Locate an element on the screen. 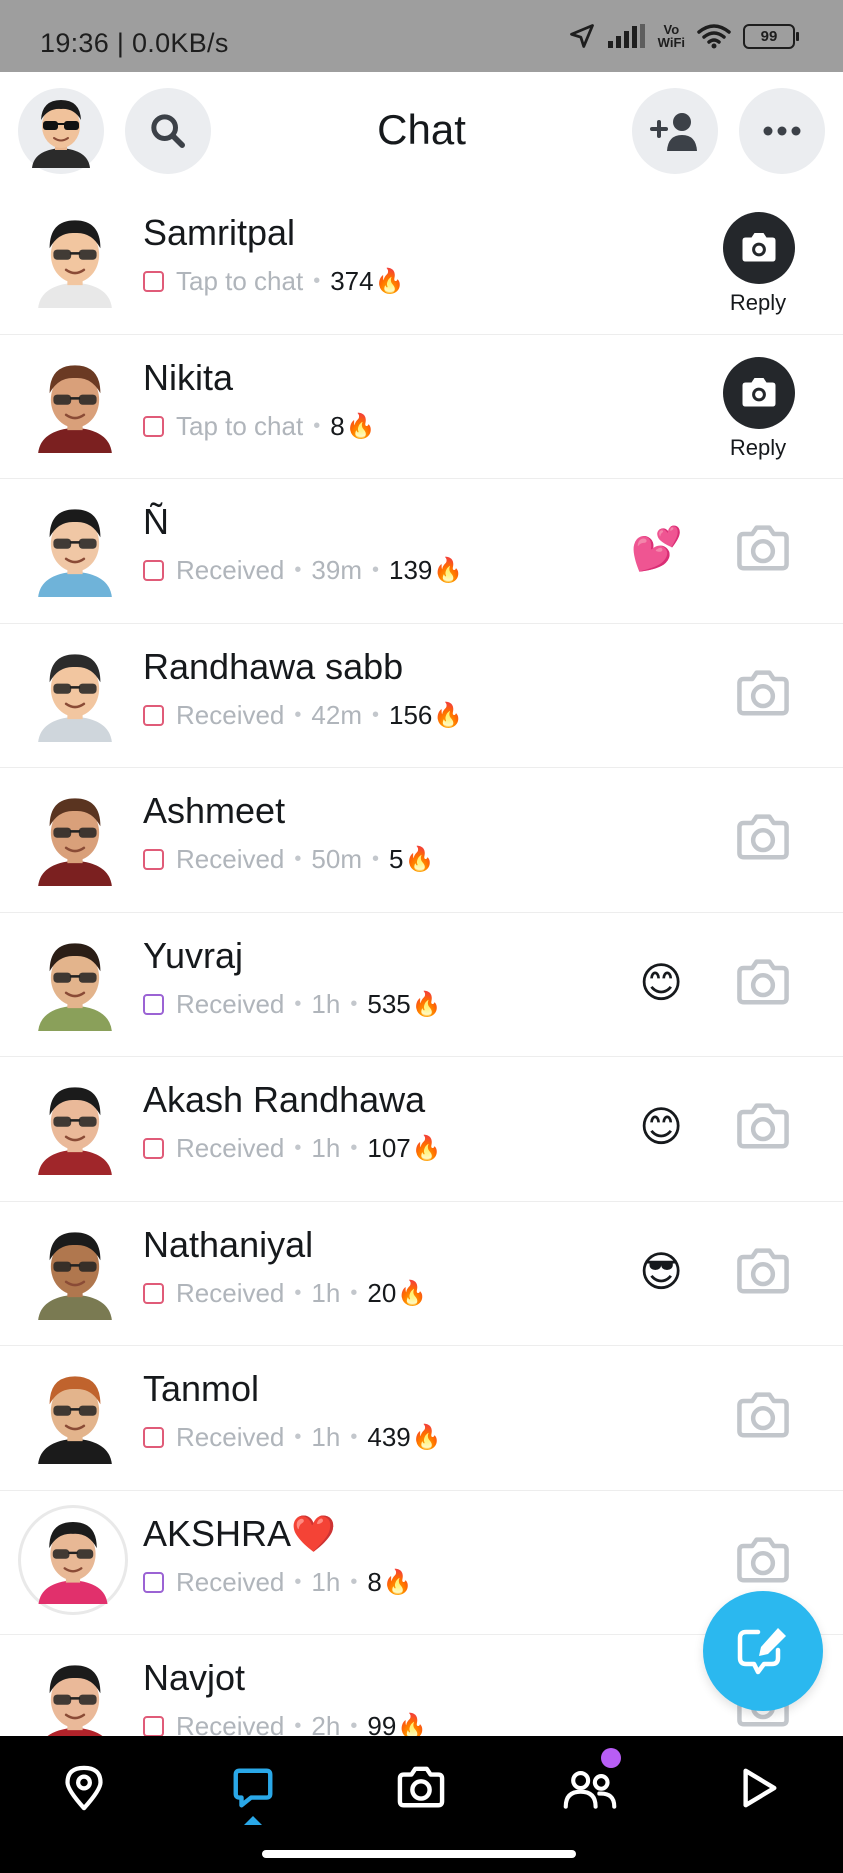  friend-name: Nikita is located at coordinates (188, 377).